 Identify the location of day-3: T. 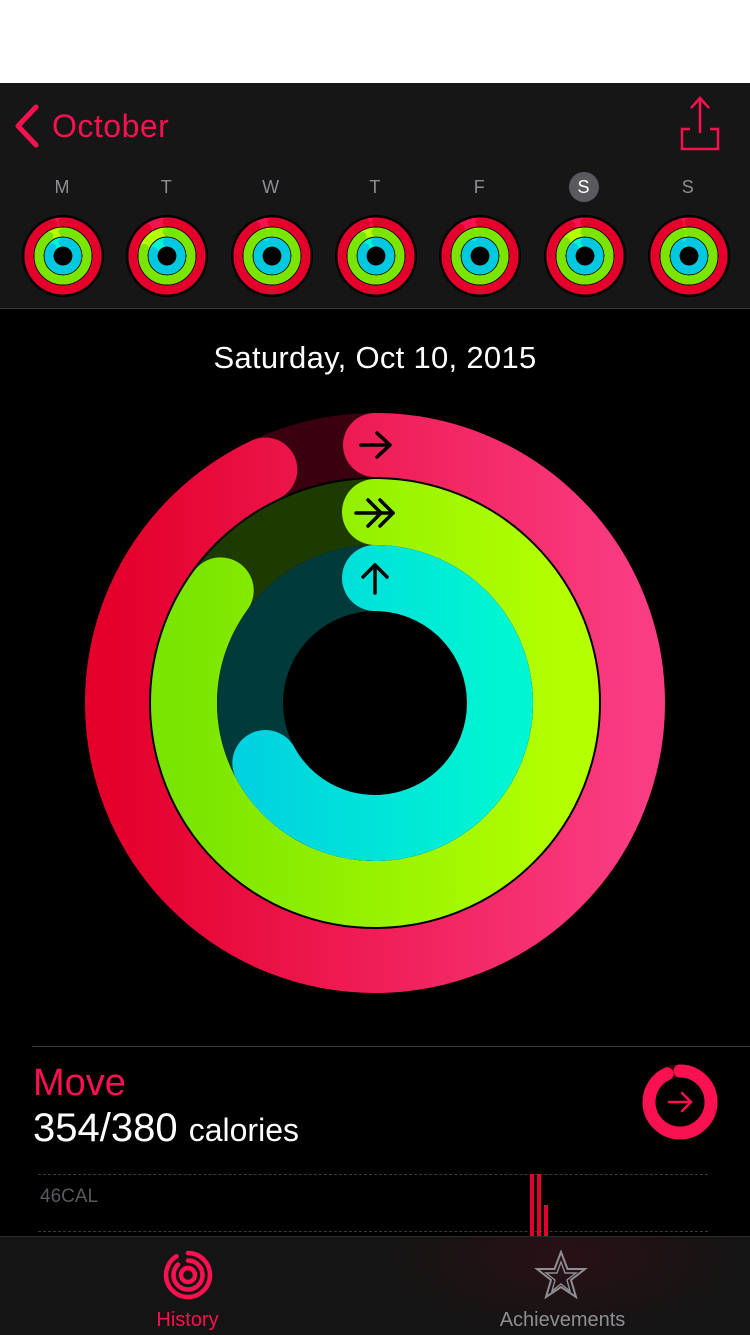
(375, 236).